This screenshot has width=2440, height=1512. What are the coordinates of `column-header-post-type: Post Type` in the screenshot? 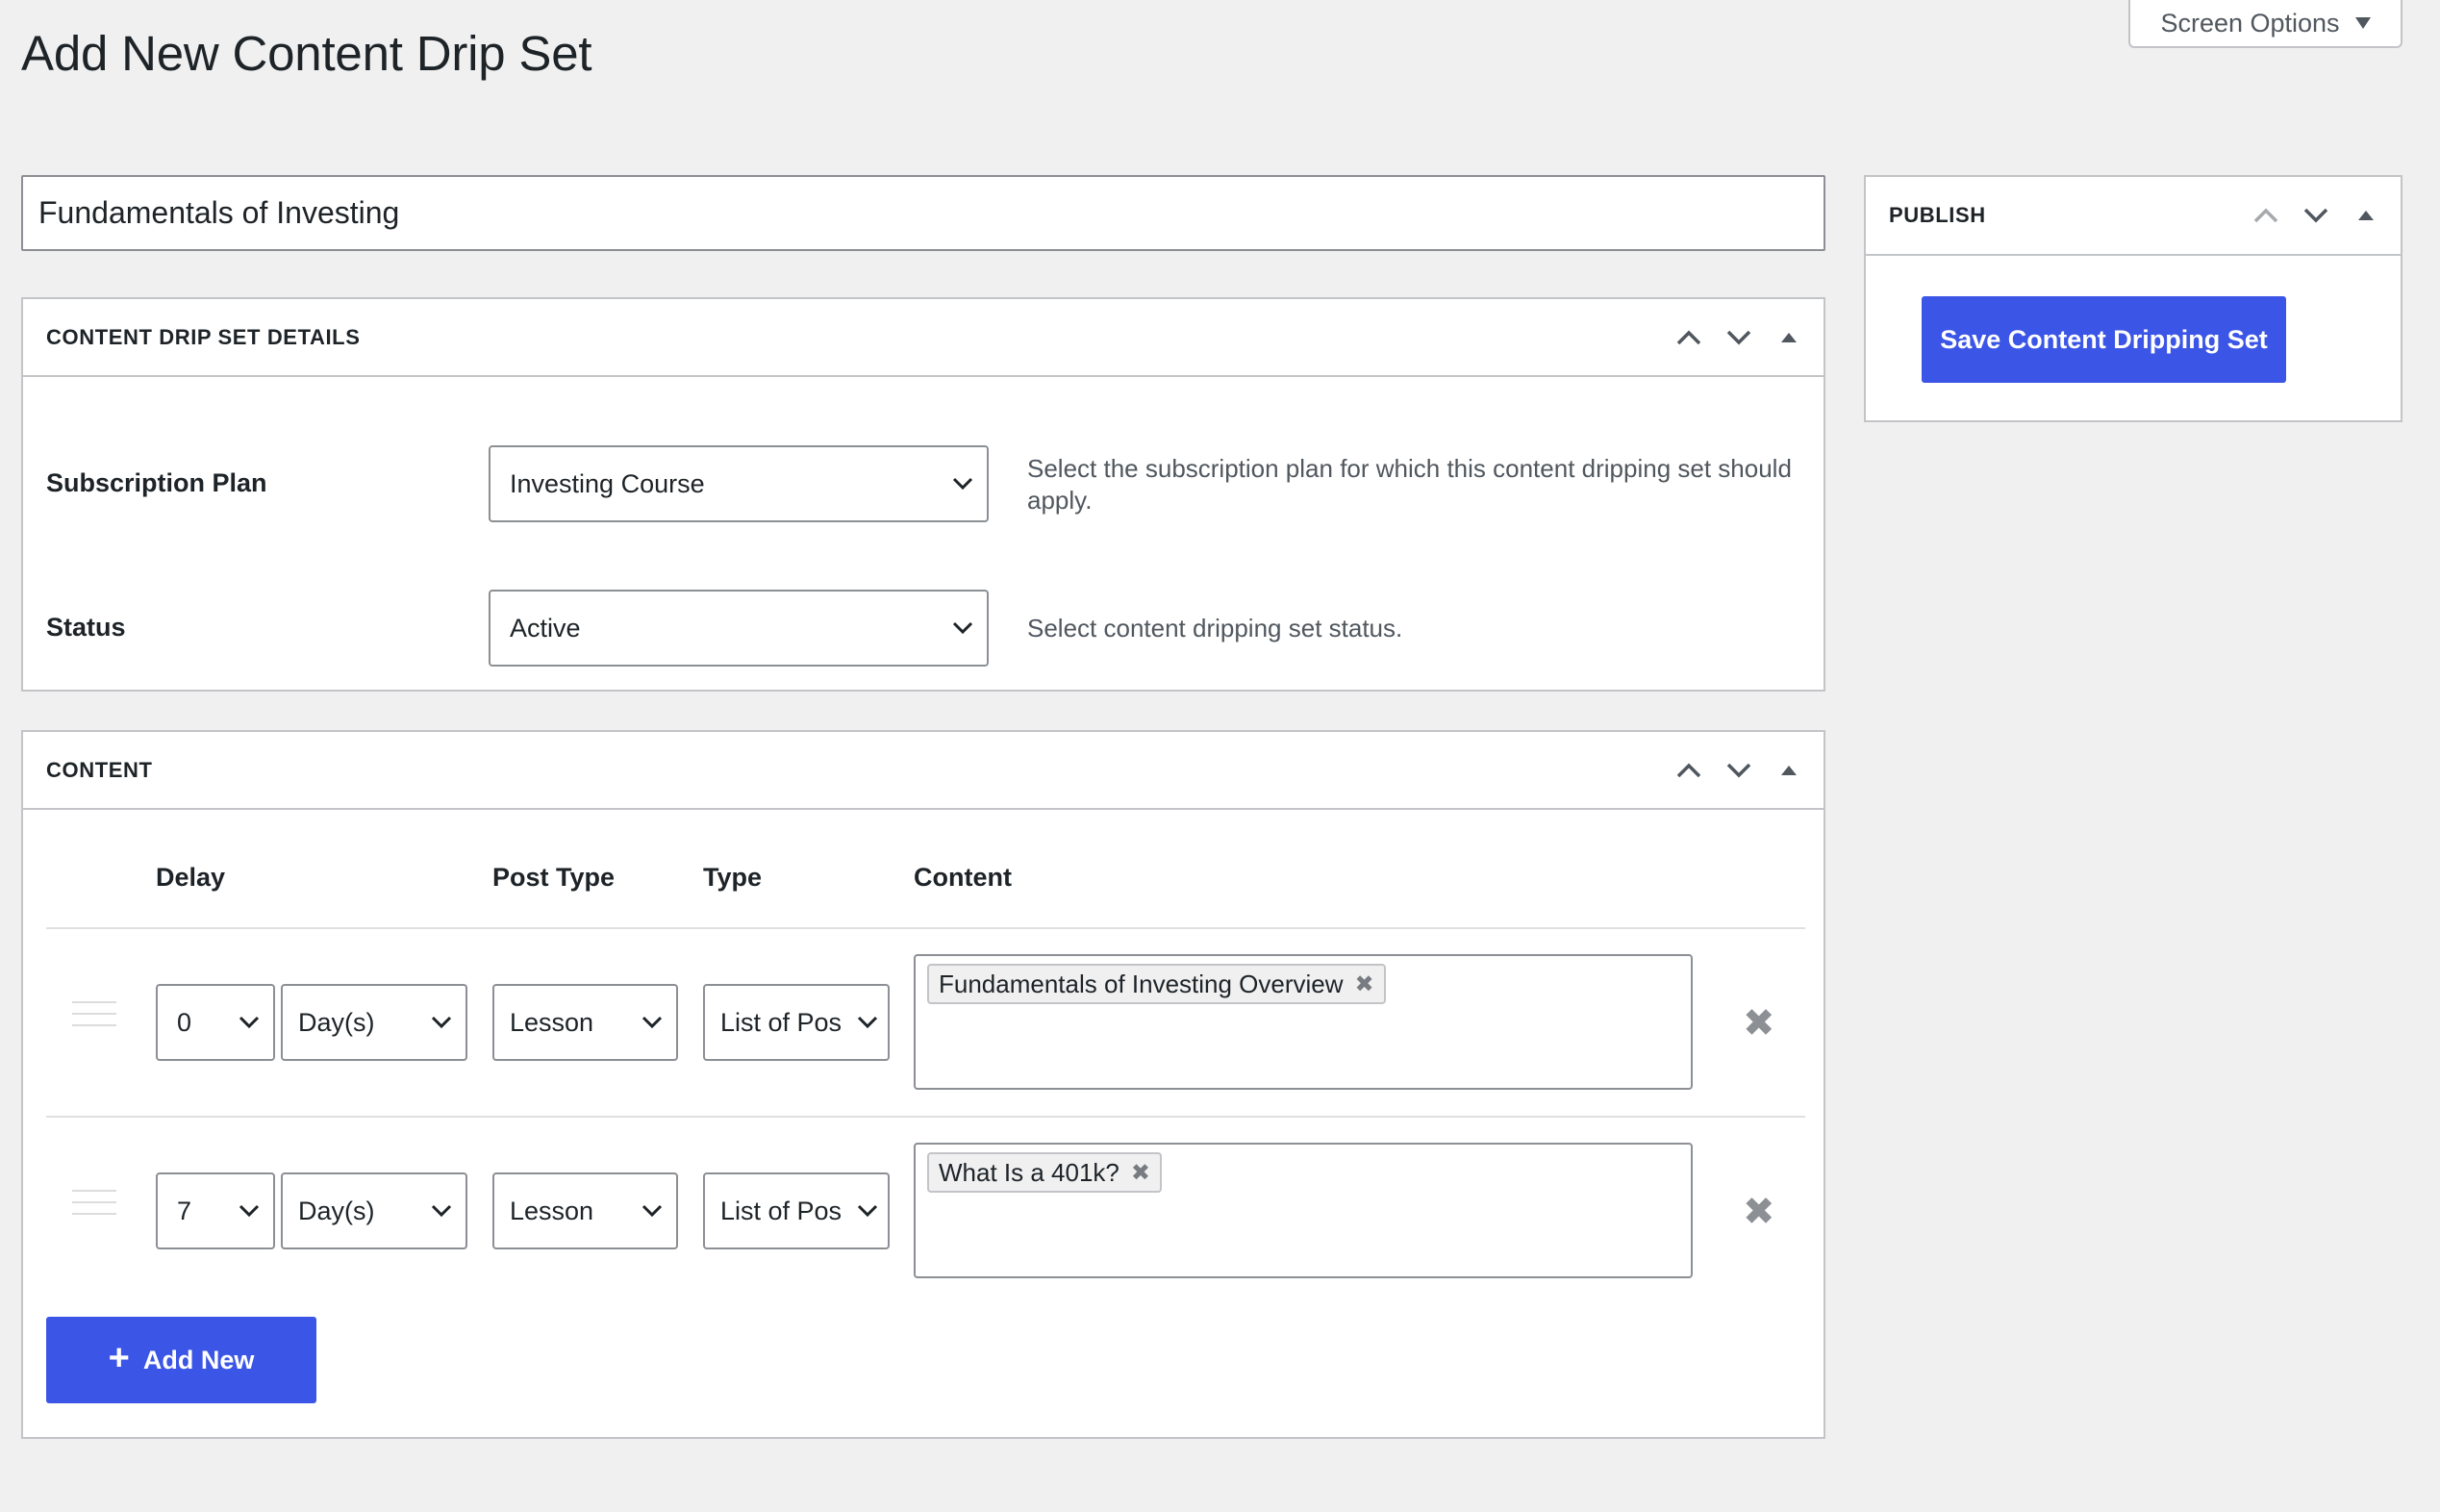 It's located at (554, 878).